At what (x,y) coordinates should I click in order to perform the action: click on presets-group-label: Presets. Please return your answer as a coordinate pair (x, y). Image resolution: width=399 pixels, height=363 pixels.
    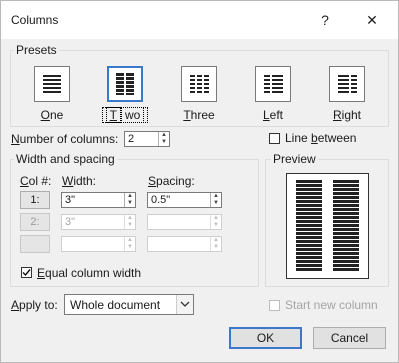
    Looking at the image, I should click on (36, 50).